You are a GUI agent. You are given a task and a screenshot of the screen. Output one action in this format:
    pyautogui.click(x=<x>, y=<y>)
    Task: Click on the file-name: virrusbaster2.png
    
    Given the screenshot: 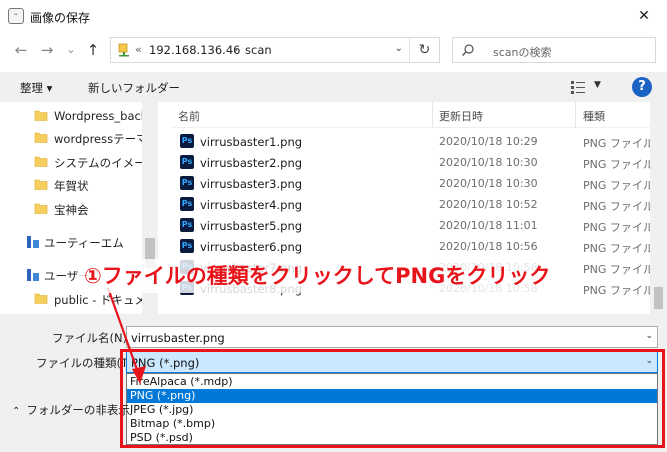 What is the action you would take?
    pyautogui.click(x=251, y=163)
    